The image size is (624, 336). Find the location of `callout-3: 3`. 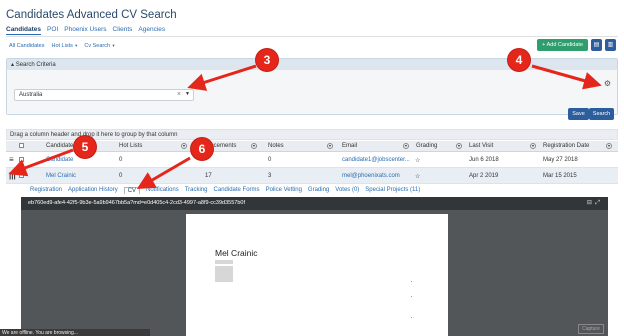

callout-3: 3 is located at coordinates (267, 60).